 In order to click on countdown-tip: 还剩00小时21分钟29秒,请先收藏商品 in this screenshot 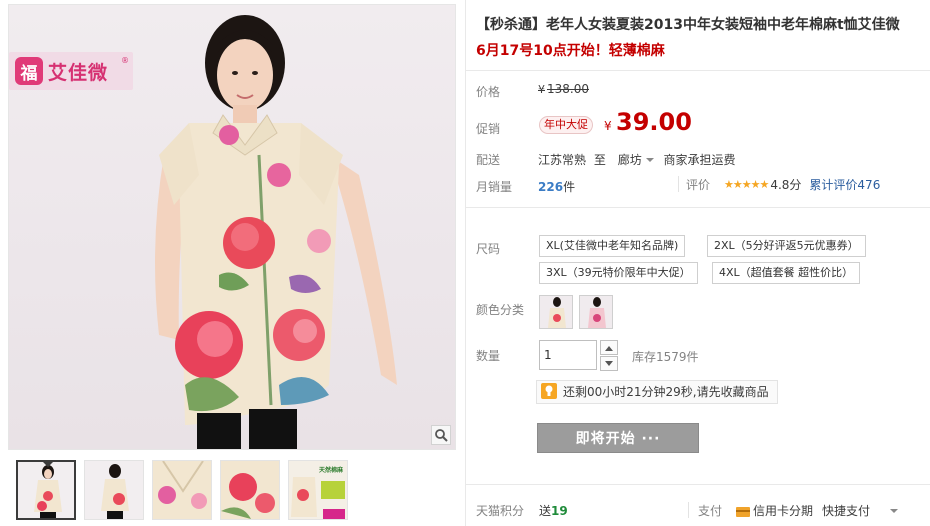, I will do `click(657, 392)`.